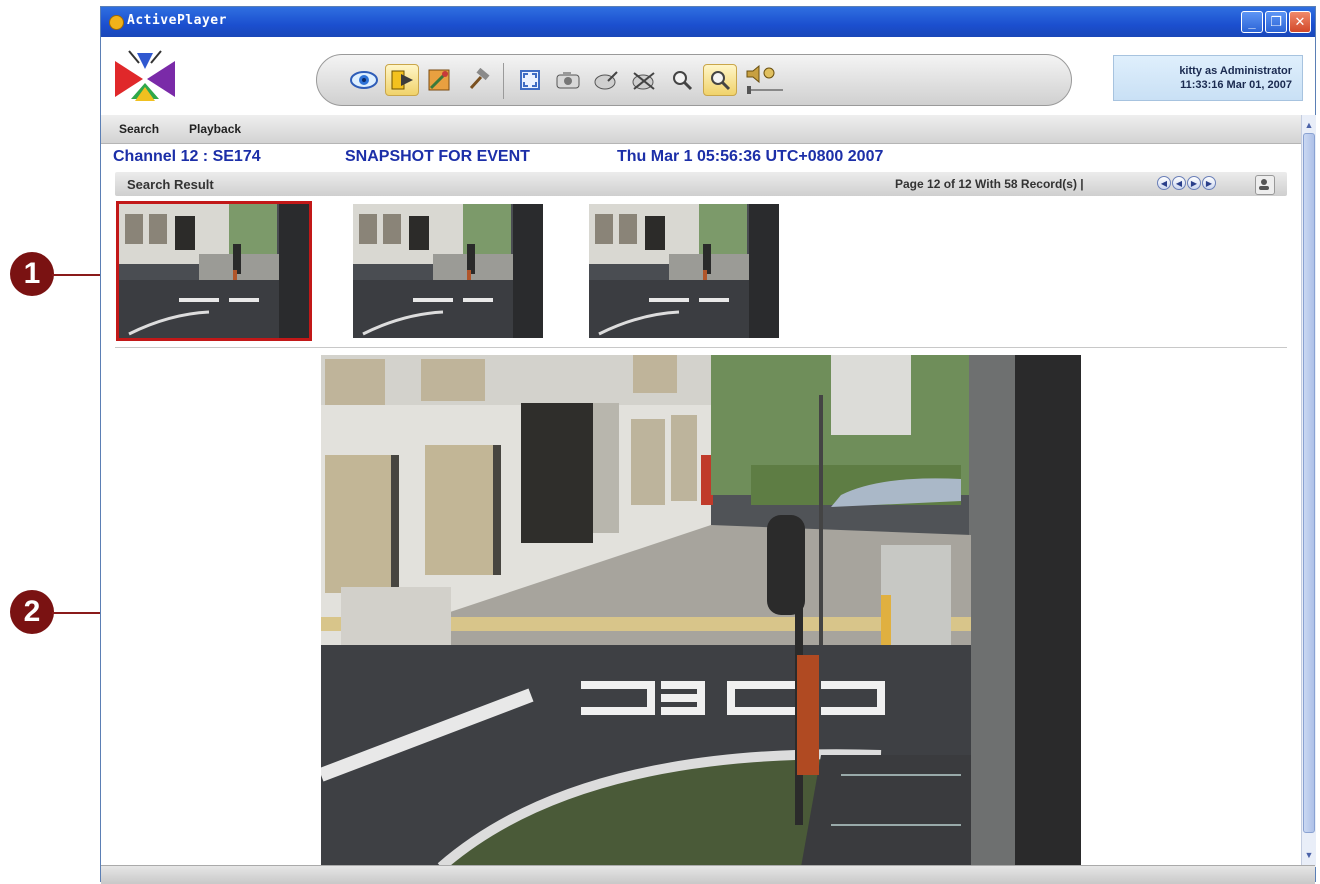 The height and width of the screenshot is (884, 1320). Describe the element at coordinates (1194, 183) in the screenshot. I see `next-page-button: ▶` at that location.